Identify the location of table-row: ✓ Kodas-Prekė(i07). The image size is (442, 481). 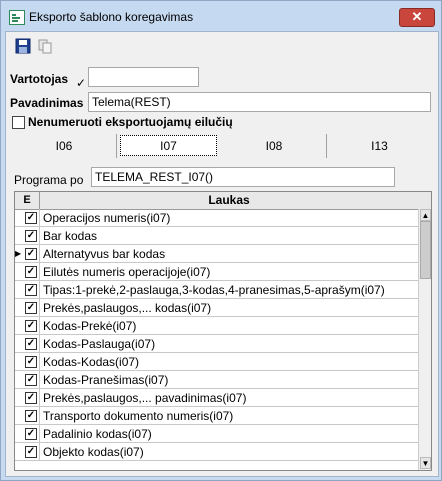
(216, 326).